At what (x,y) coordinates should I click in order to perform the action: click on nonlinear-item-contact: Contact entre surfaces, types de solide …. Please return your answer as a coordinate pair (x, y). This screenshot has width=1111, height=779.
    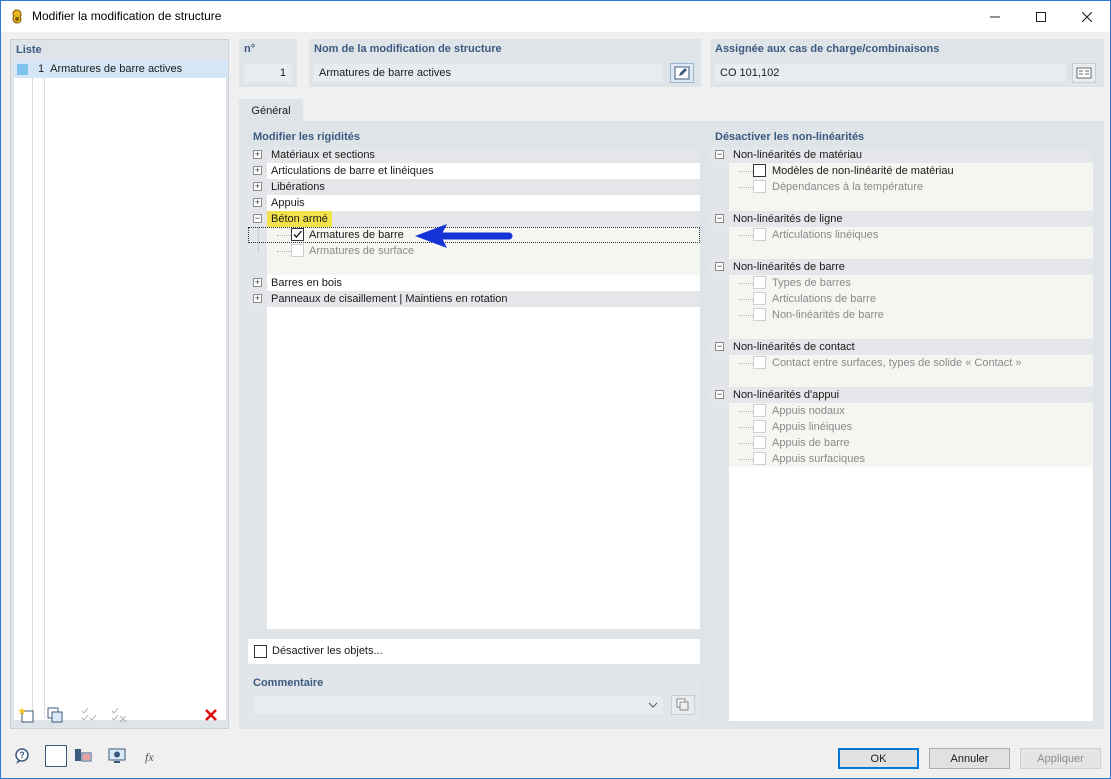
    Looking at the image, I should click on (911, 363).